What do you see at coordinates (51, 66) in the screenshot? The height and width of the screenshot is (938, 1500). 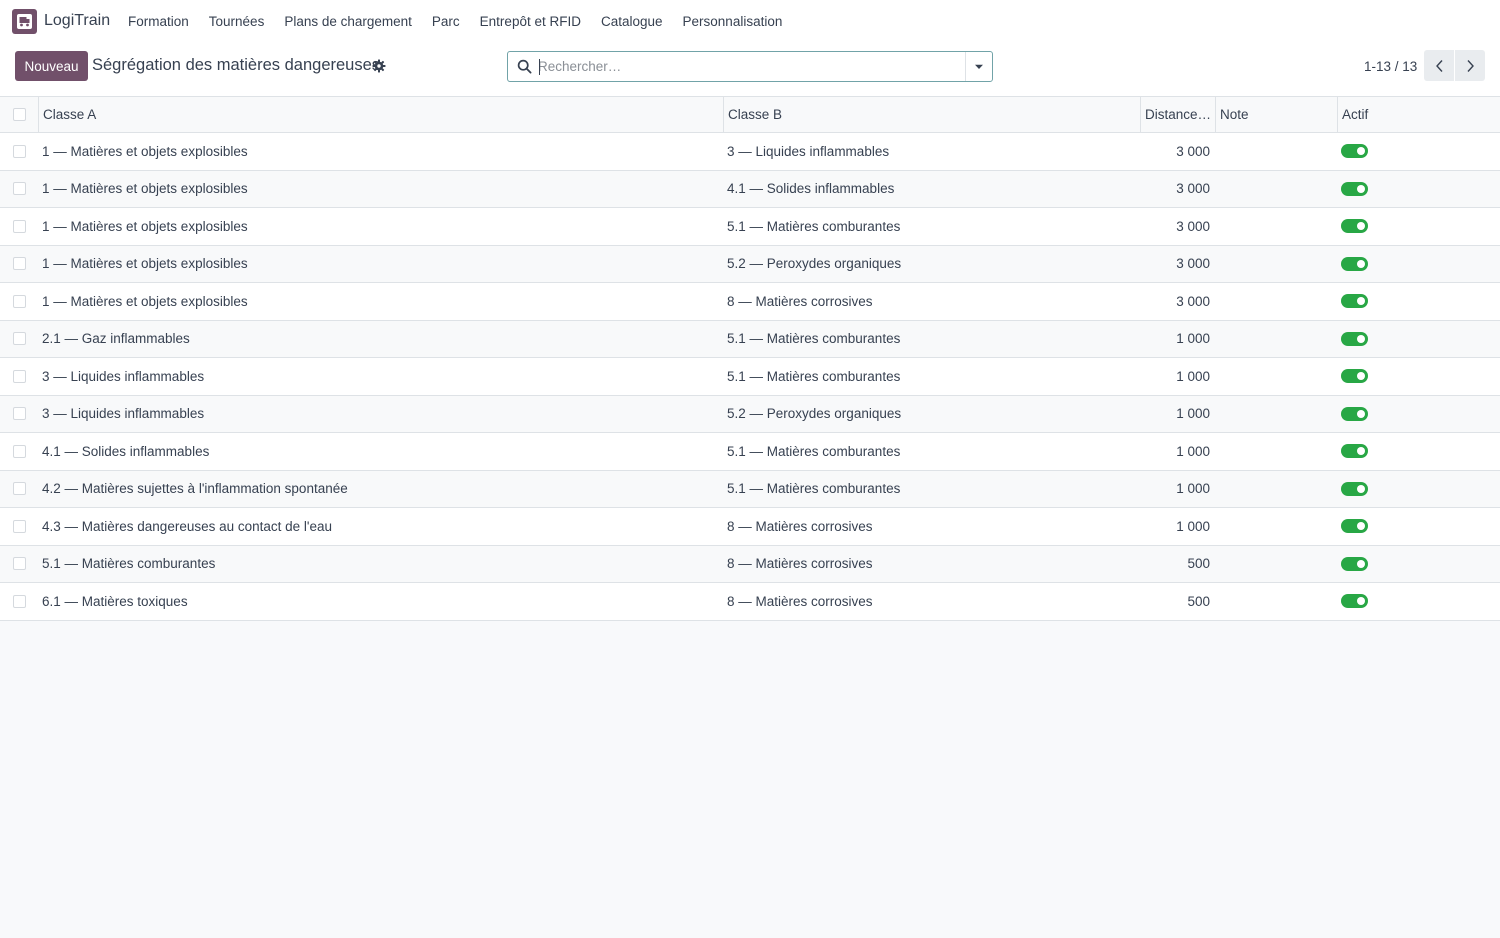 I see `new-button: Nouveau` at bounding box center [51, 66].